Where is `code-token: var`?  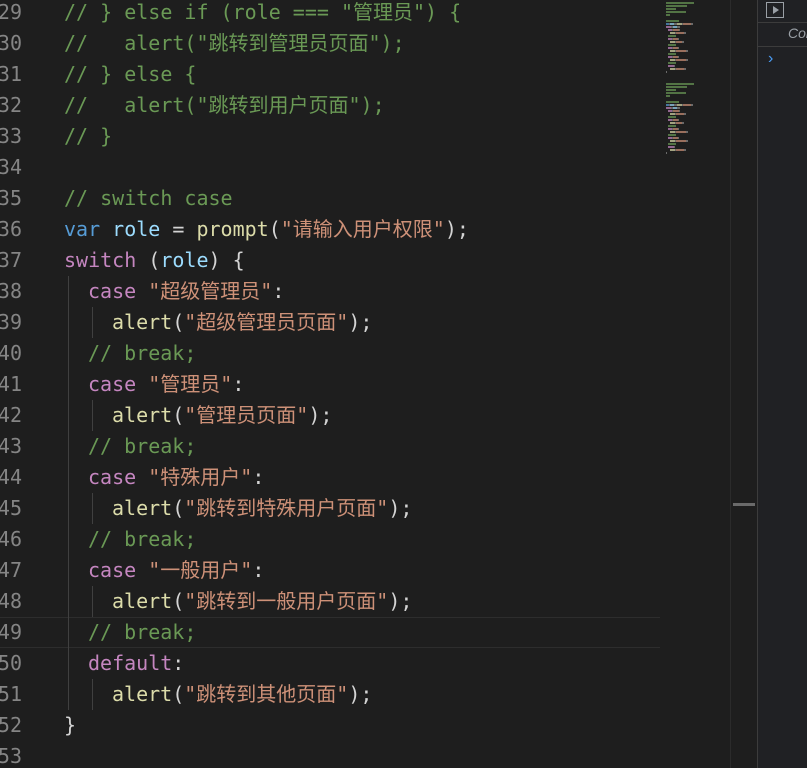
code-token: var is located at coordinates (82, 229).